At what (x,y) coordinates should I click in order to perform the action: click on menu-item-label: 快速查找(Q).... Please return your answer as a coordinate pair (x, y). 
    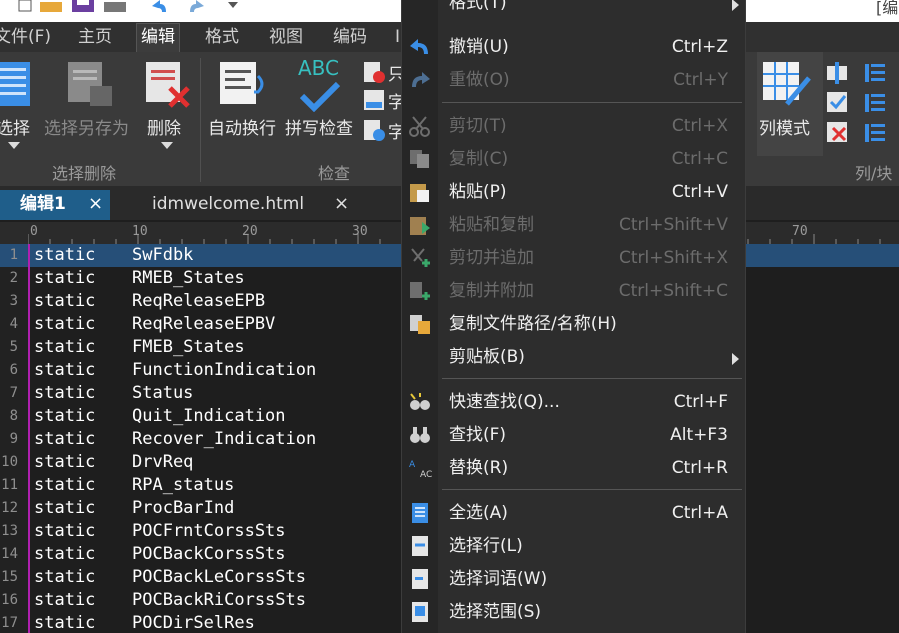
    Looking at the image, I should click on (504, 402).